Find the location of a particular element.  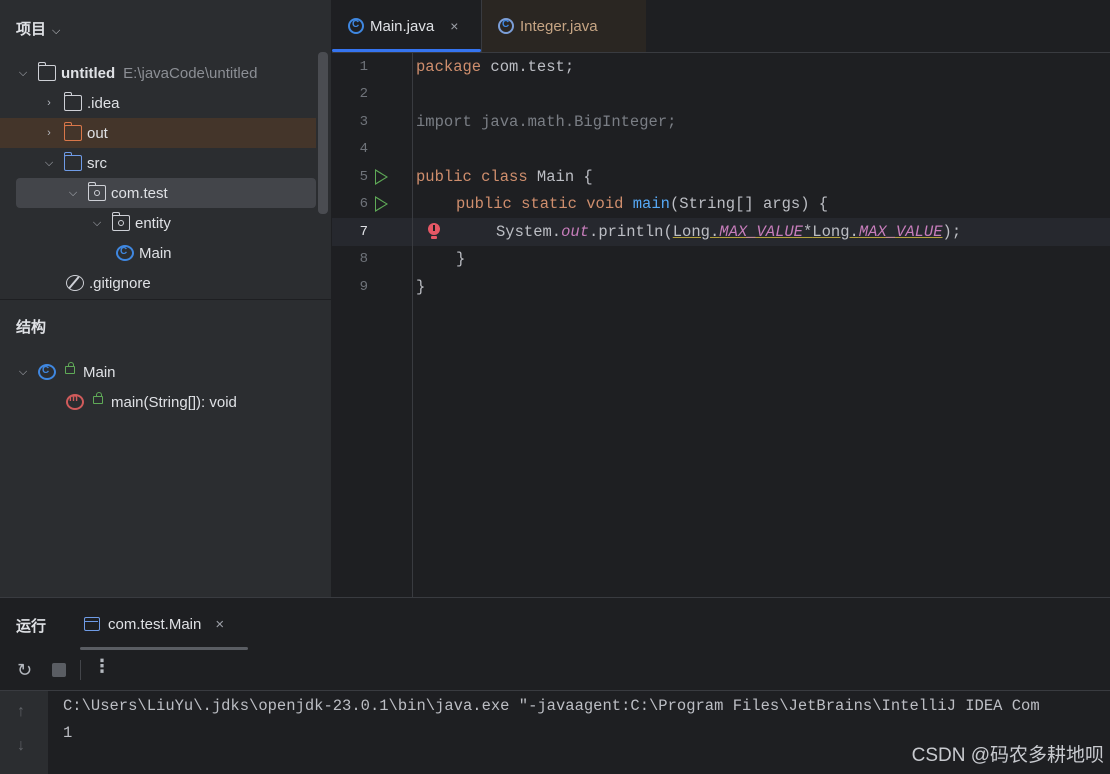

tree-label: out is located at coordinates (97, 133).